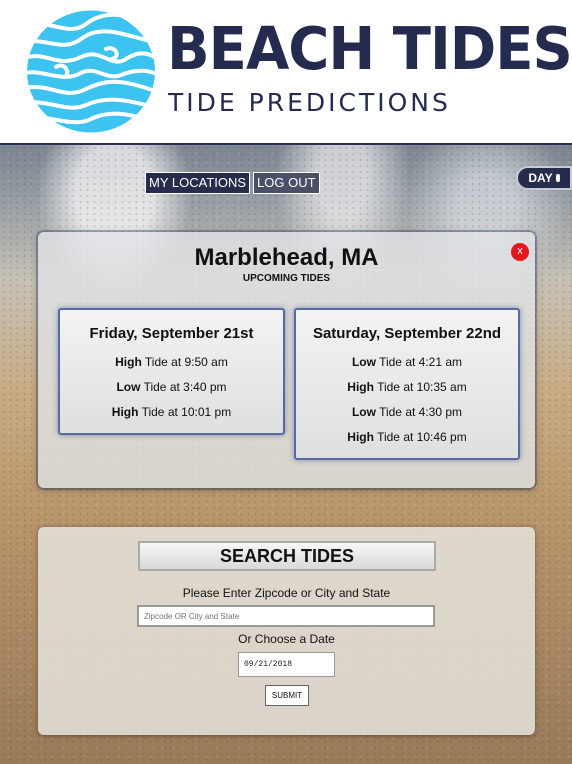  Describe the element at coordinates (286, 278) in the screenshot. I see `upcoming-tides-label: UPCOMING TIDES` at that location.